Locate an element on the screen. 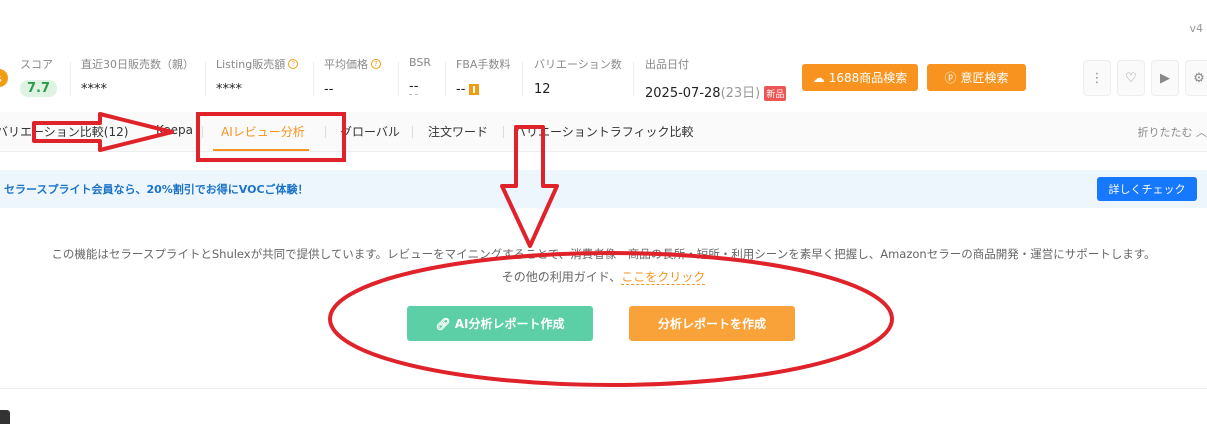  create-report-button: 分析レポートを作成 is located at coordinates (712, 323).